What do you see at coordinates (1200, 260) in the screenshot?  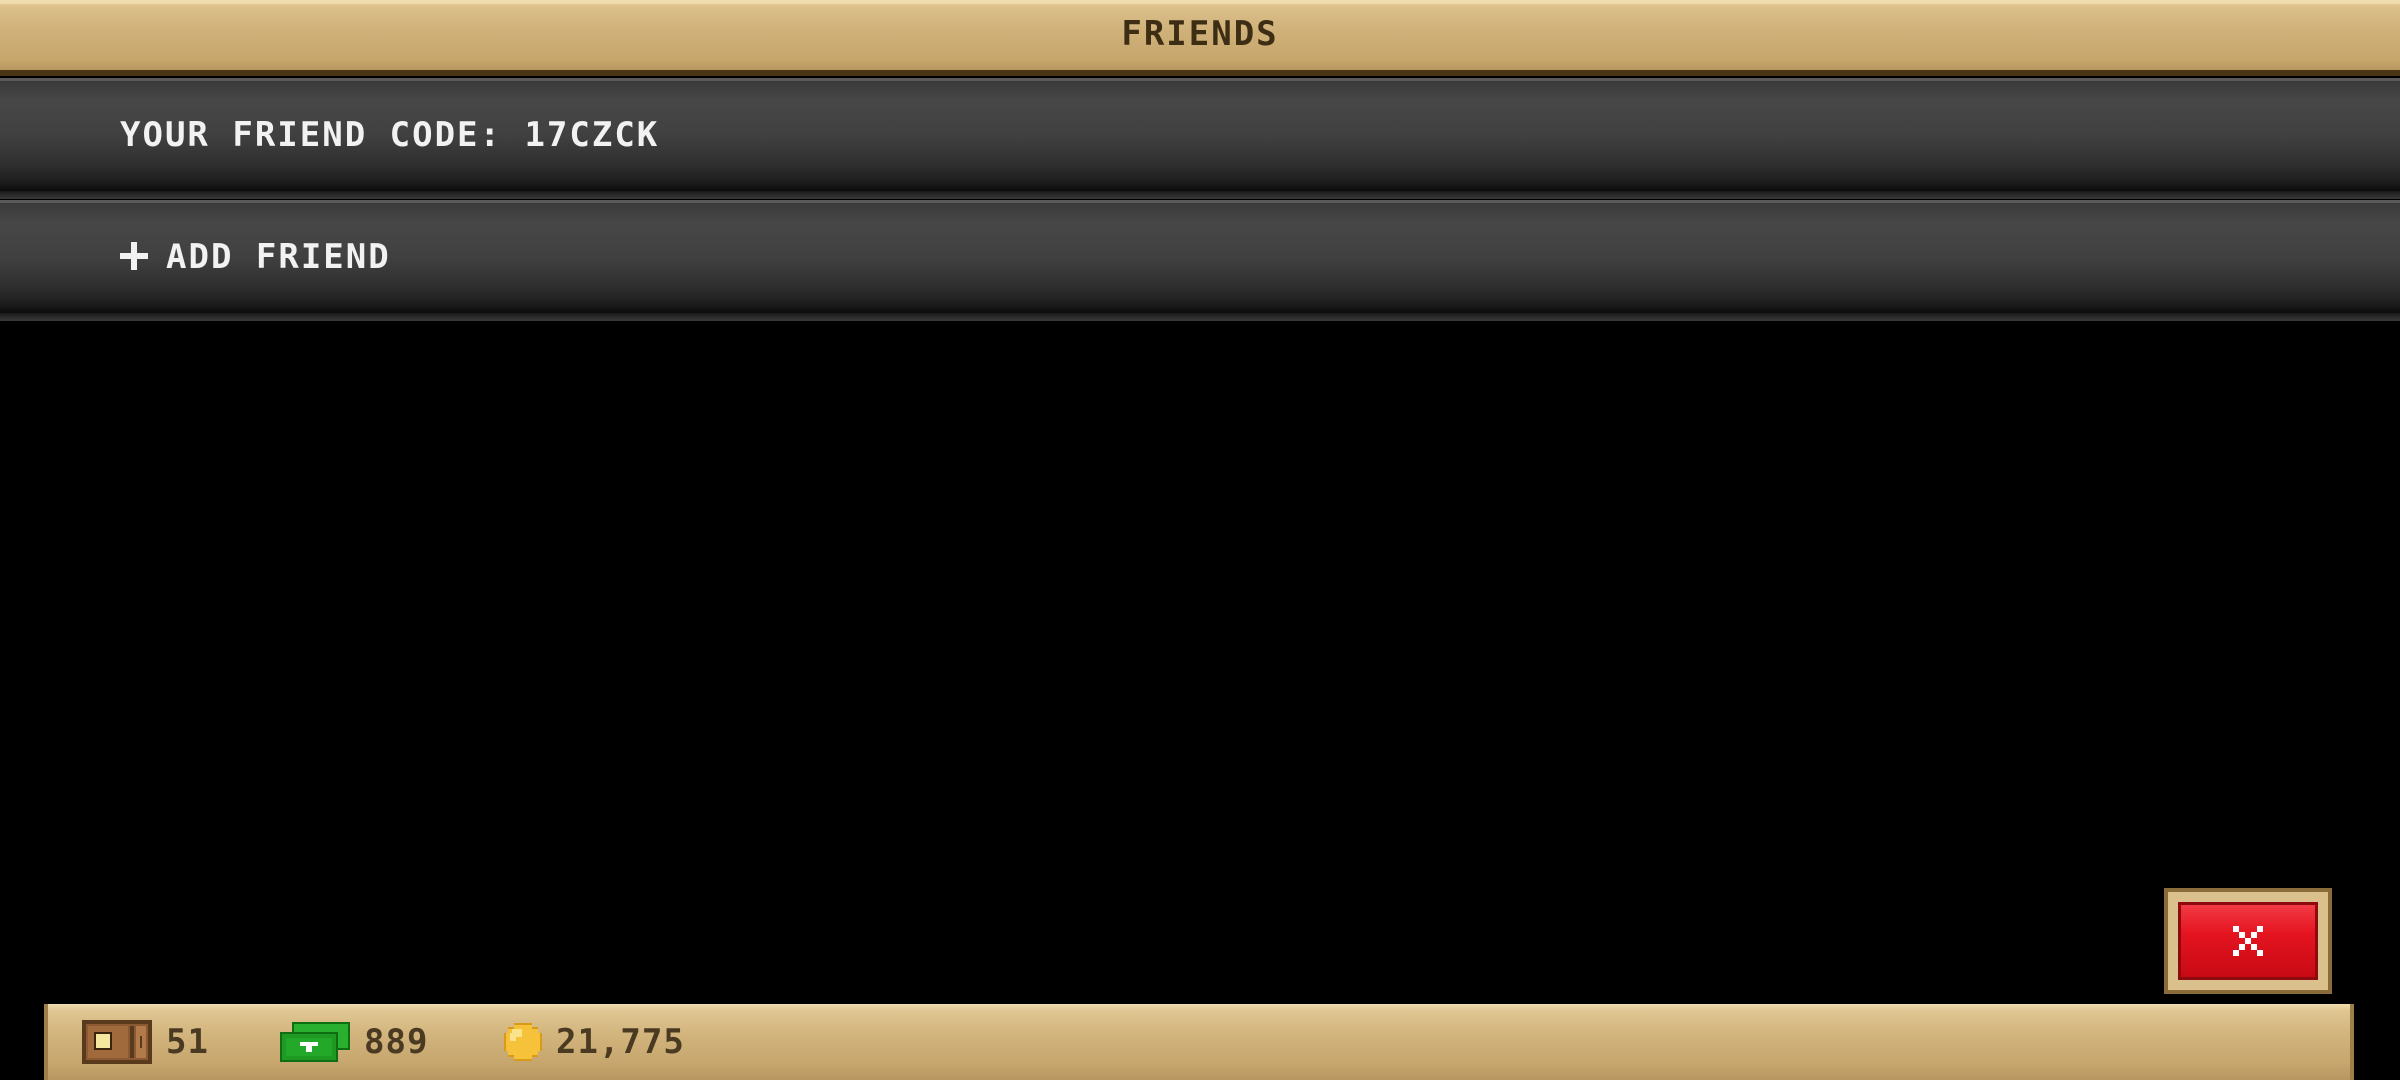 I see `add-friend-button: ADD FRIEND` at bounding box center [1200, 260].